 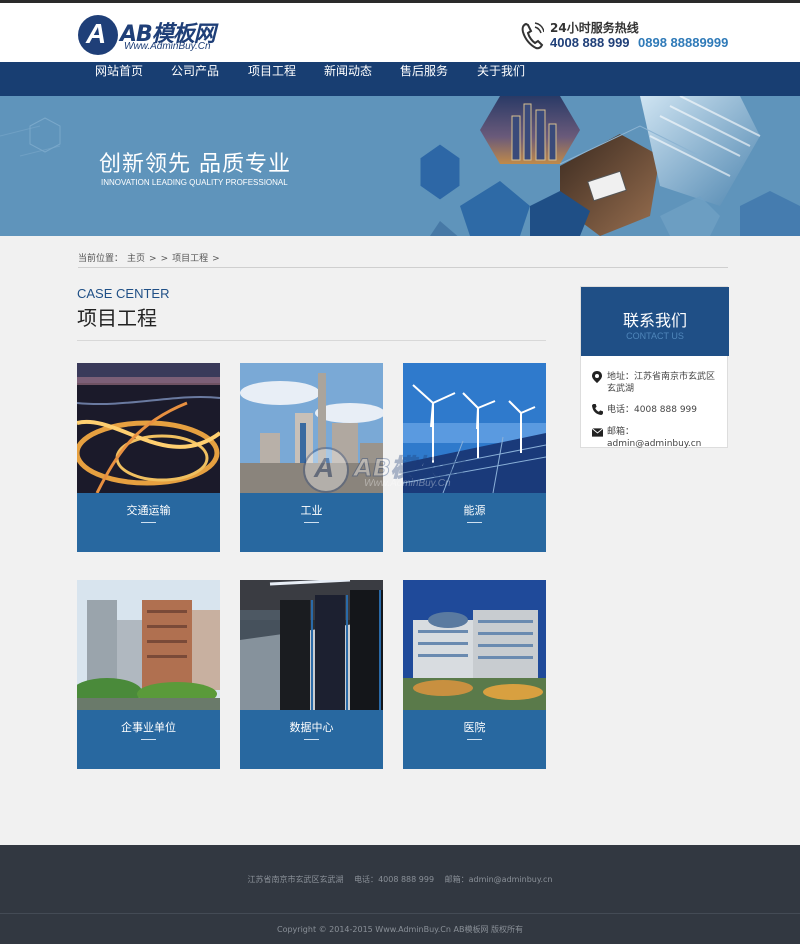 What do you see at coordinates (117, 318) in the screenshot?
I see `section-title-zh: 项目工程` at bounding box center [117, 318].